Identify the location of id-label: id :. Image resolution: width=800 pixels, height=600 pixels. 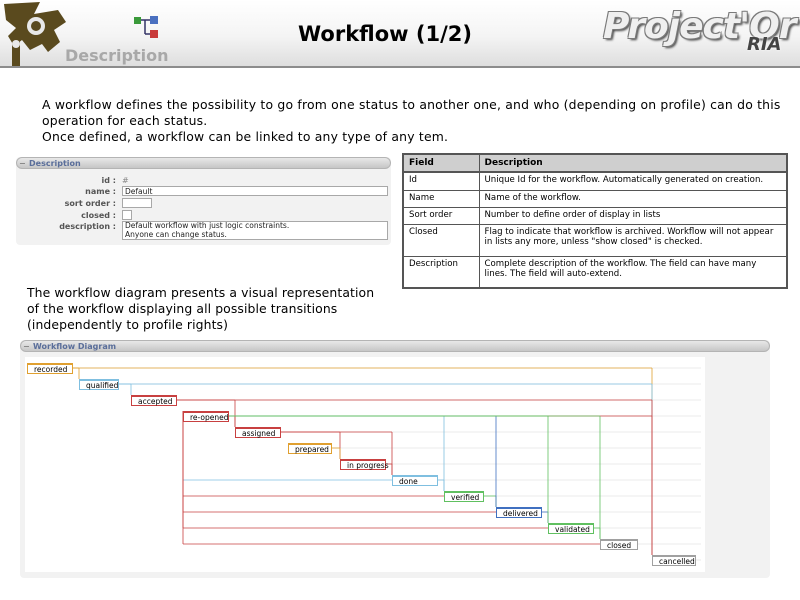
(108, 180).